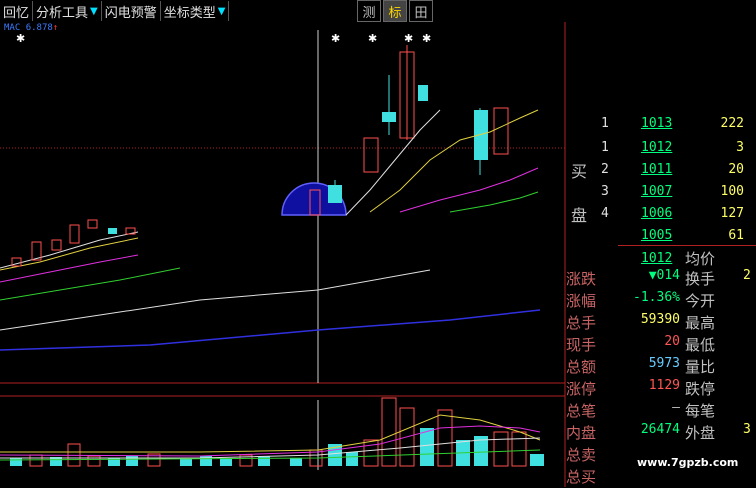 This screenshot has height=488, width=756. I want to click on stat-row: 现手 20 最低, so click(659, 345).